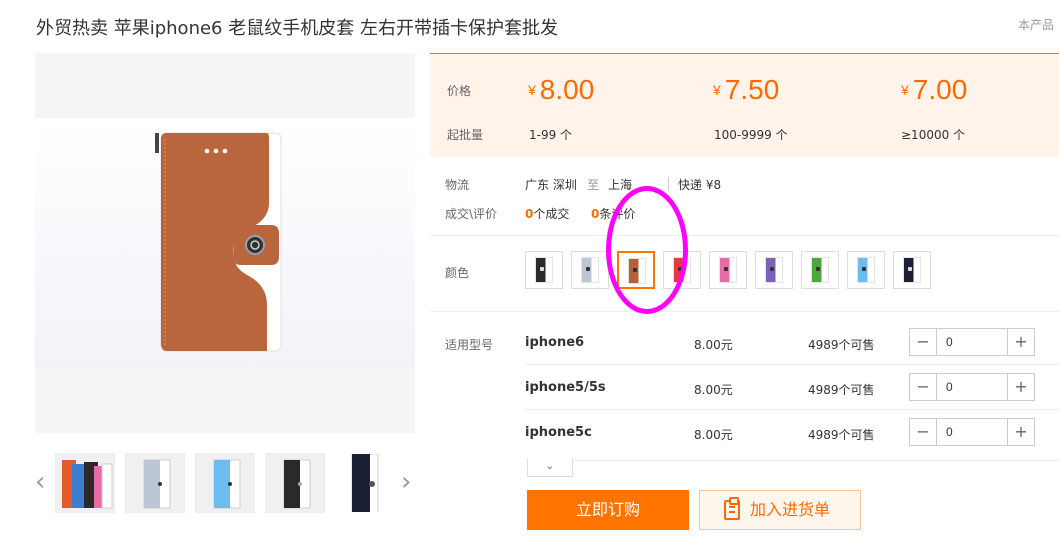 This screenshot has height=538, width=1059. Describe the element at coordinates (1036, 25) in the screenshot. I see `top-right-note: 本产品` at that location.